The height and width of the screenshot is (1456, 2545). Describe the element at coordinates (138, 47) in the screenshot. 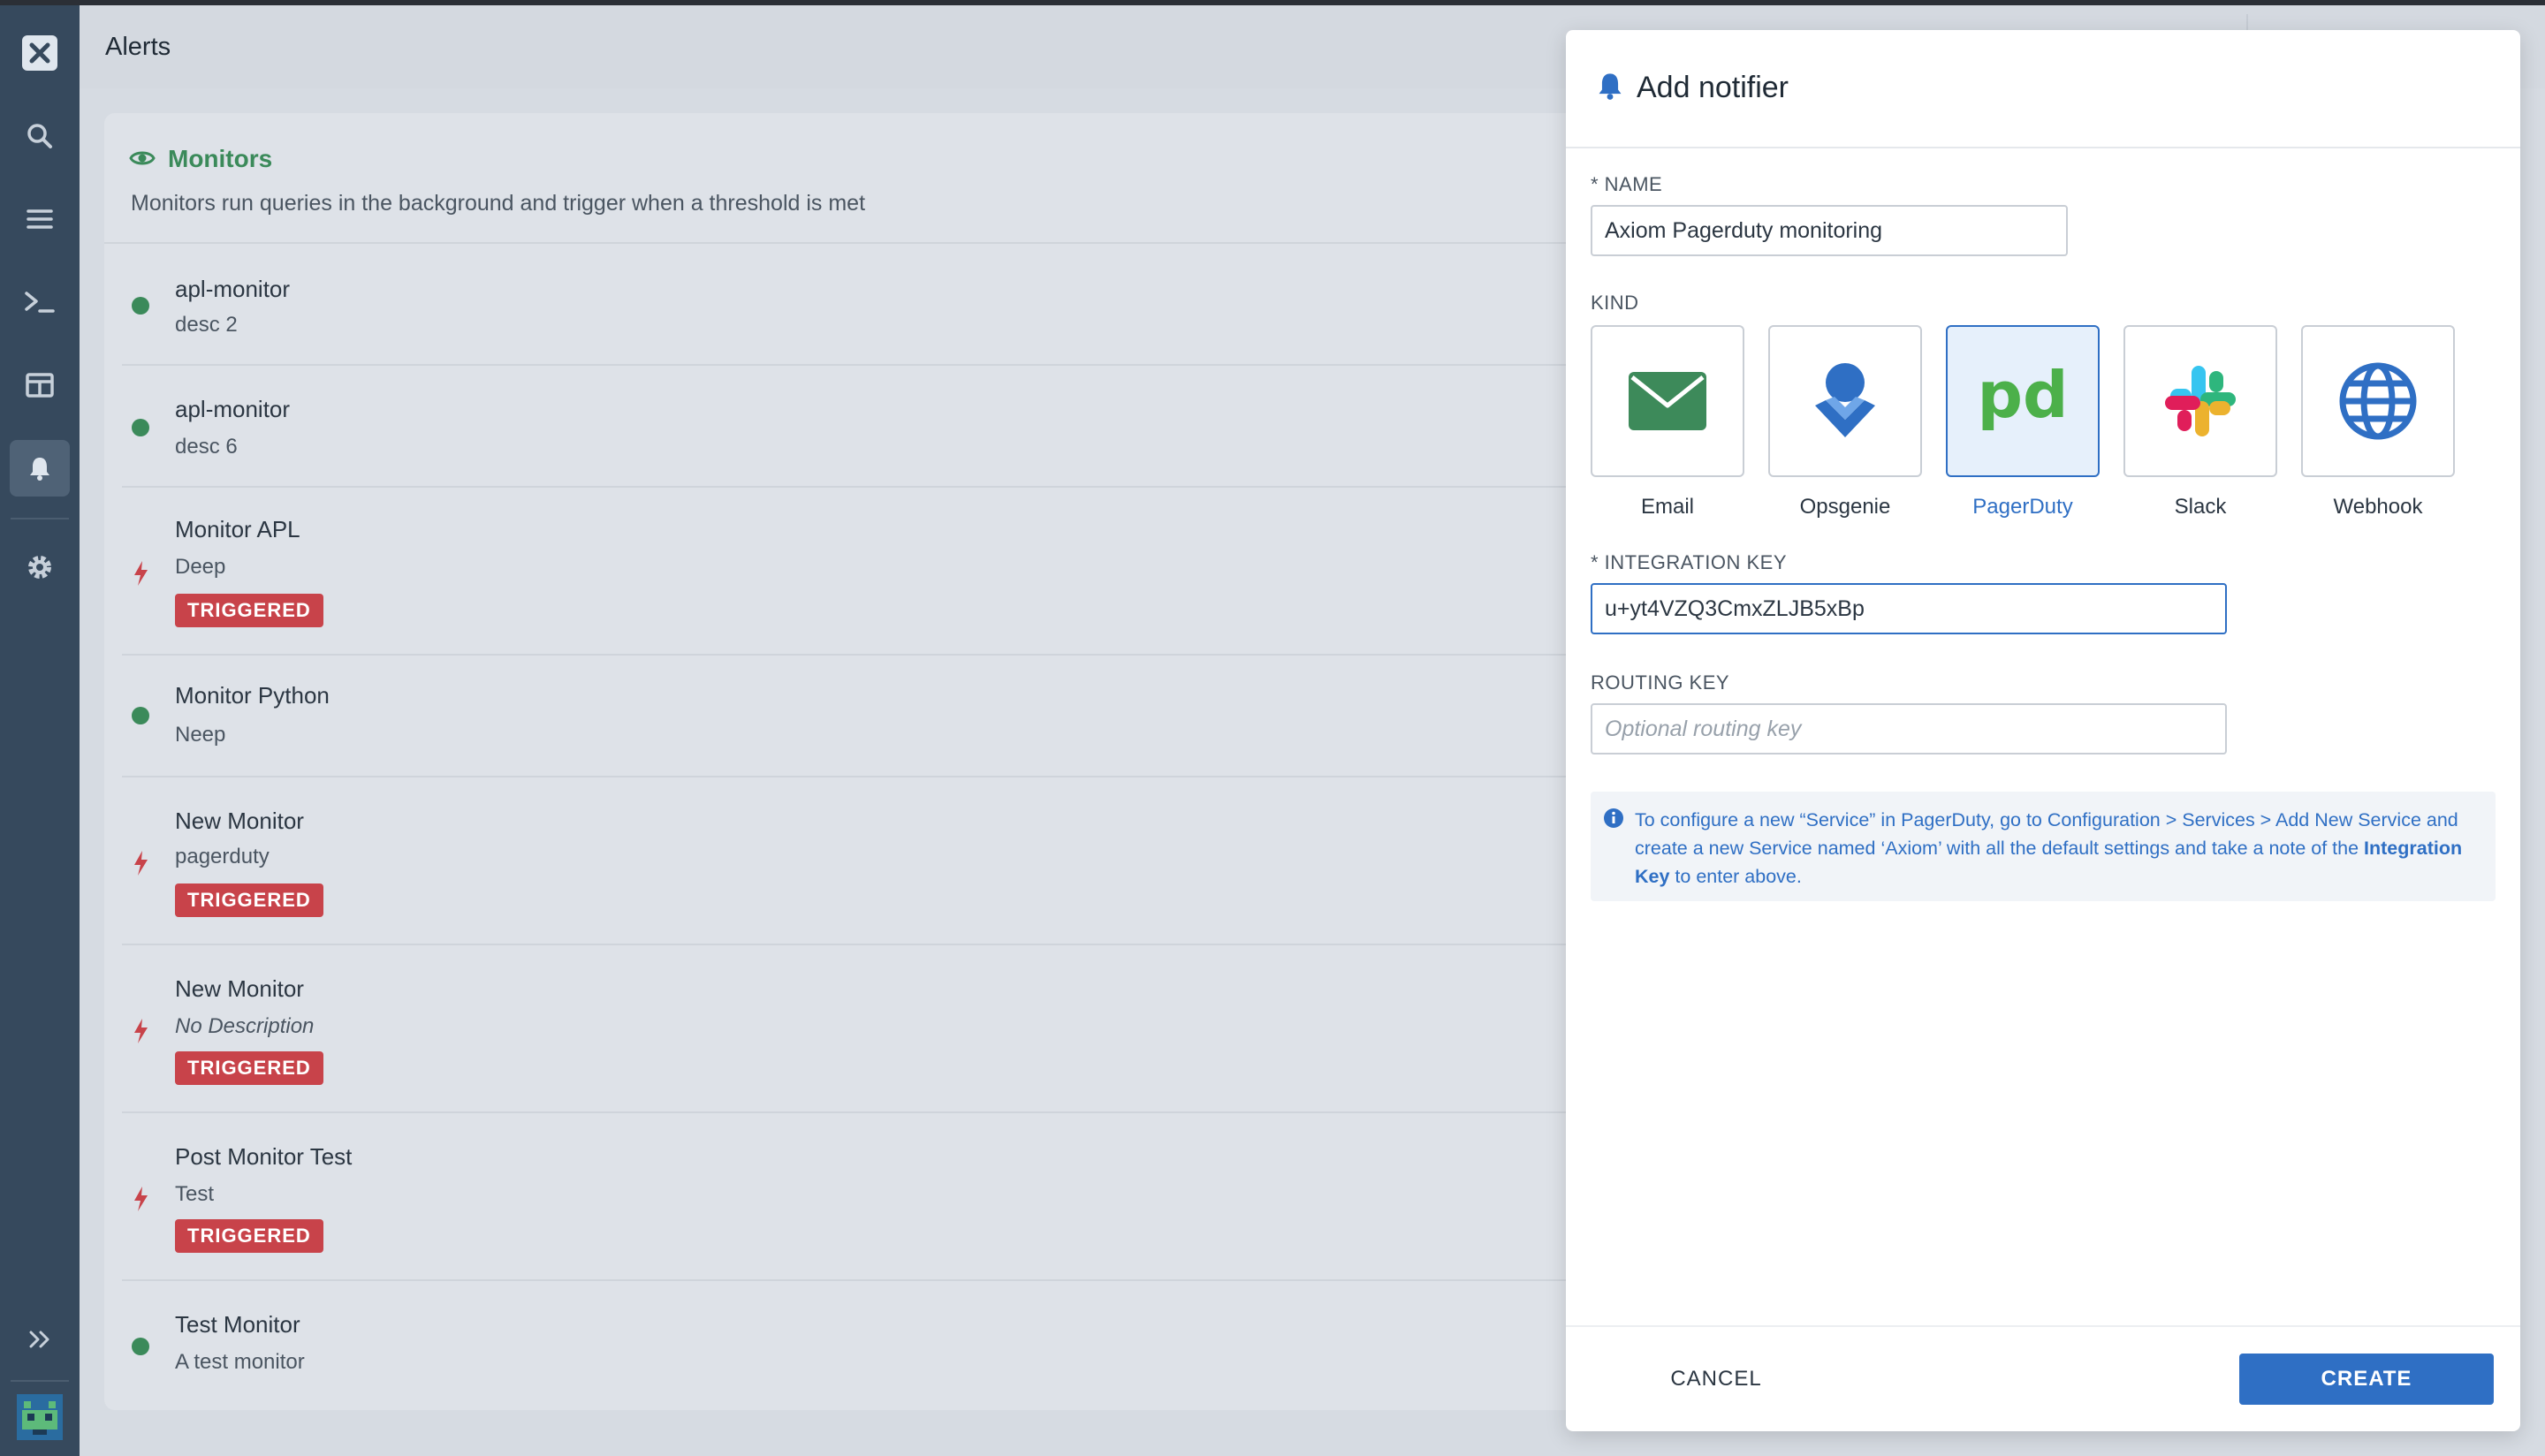

I see `page-title: Alerts` at that location.